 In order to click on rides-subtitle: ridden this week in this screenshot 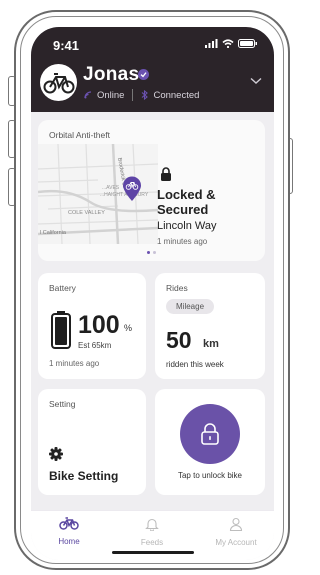, I will do `click(195, 364)`.